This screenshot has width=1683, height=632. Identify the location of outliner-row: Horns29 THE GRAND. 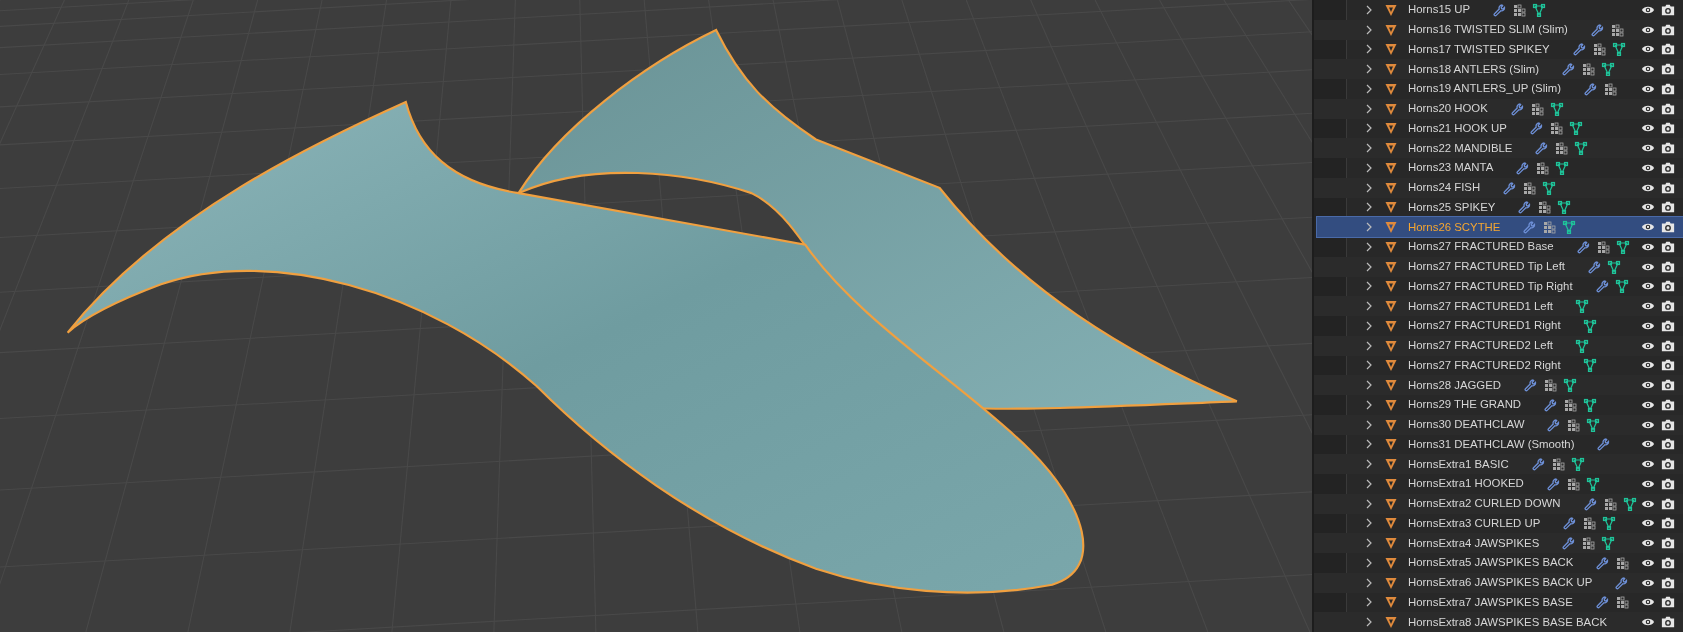
(1498, 405).